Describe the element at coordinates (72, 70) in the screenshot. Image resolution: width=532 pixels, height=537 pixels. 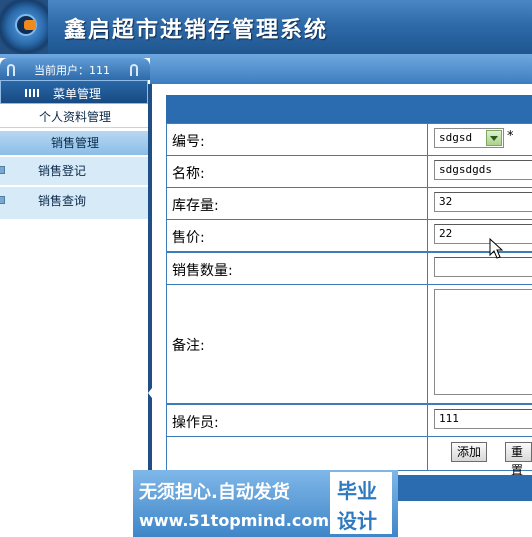
I see `current-user-label: 当前用户：111` at that location.